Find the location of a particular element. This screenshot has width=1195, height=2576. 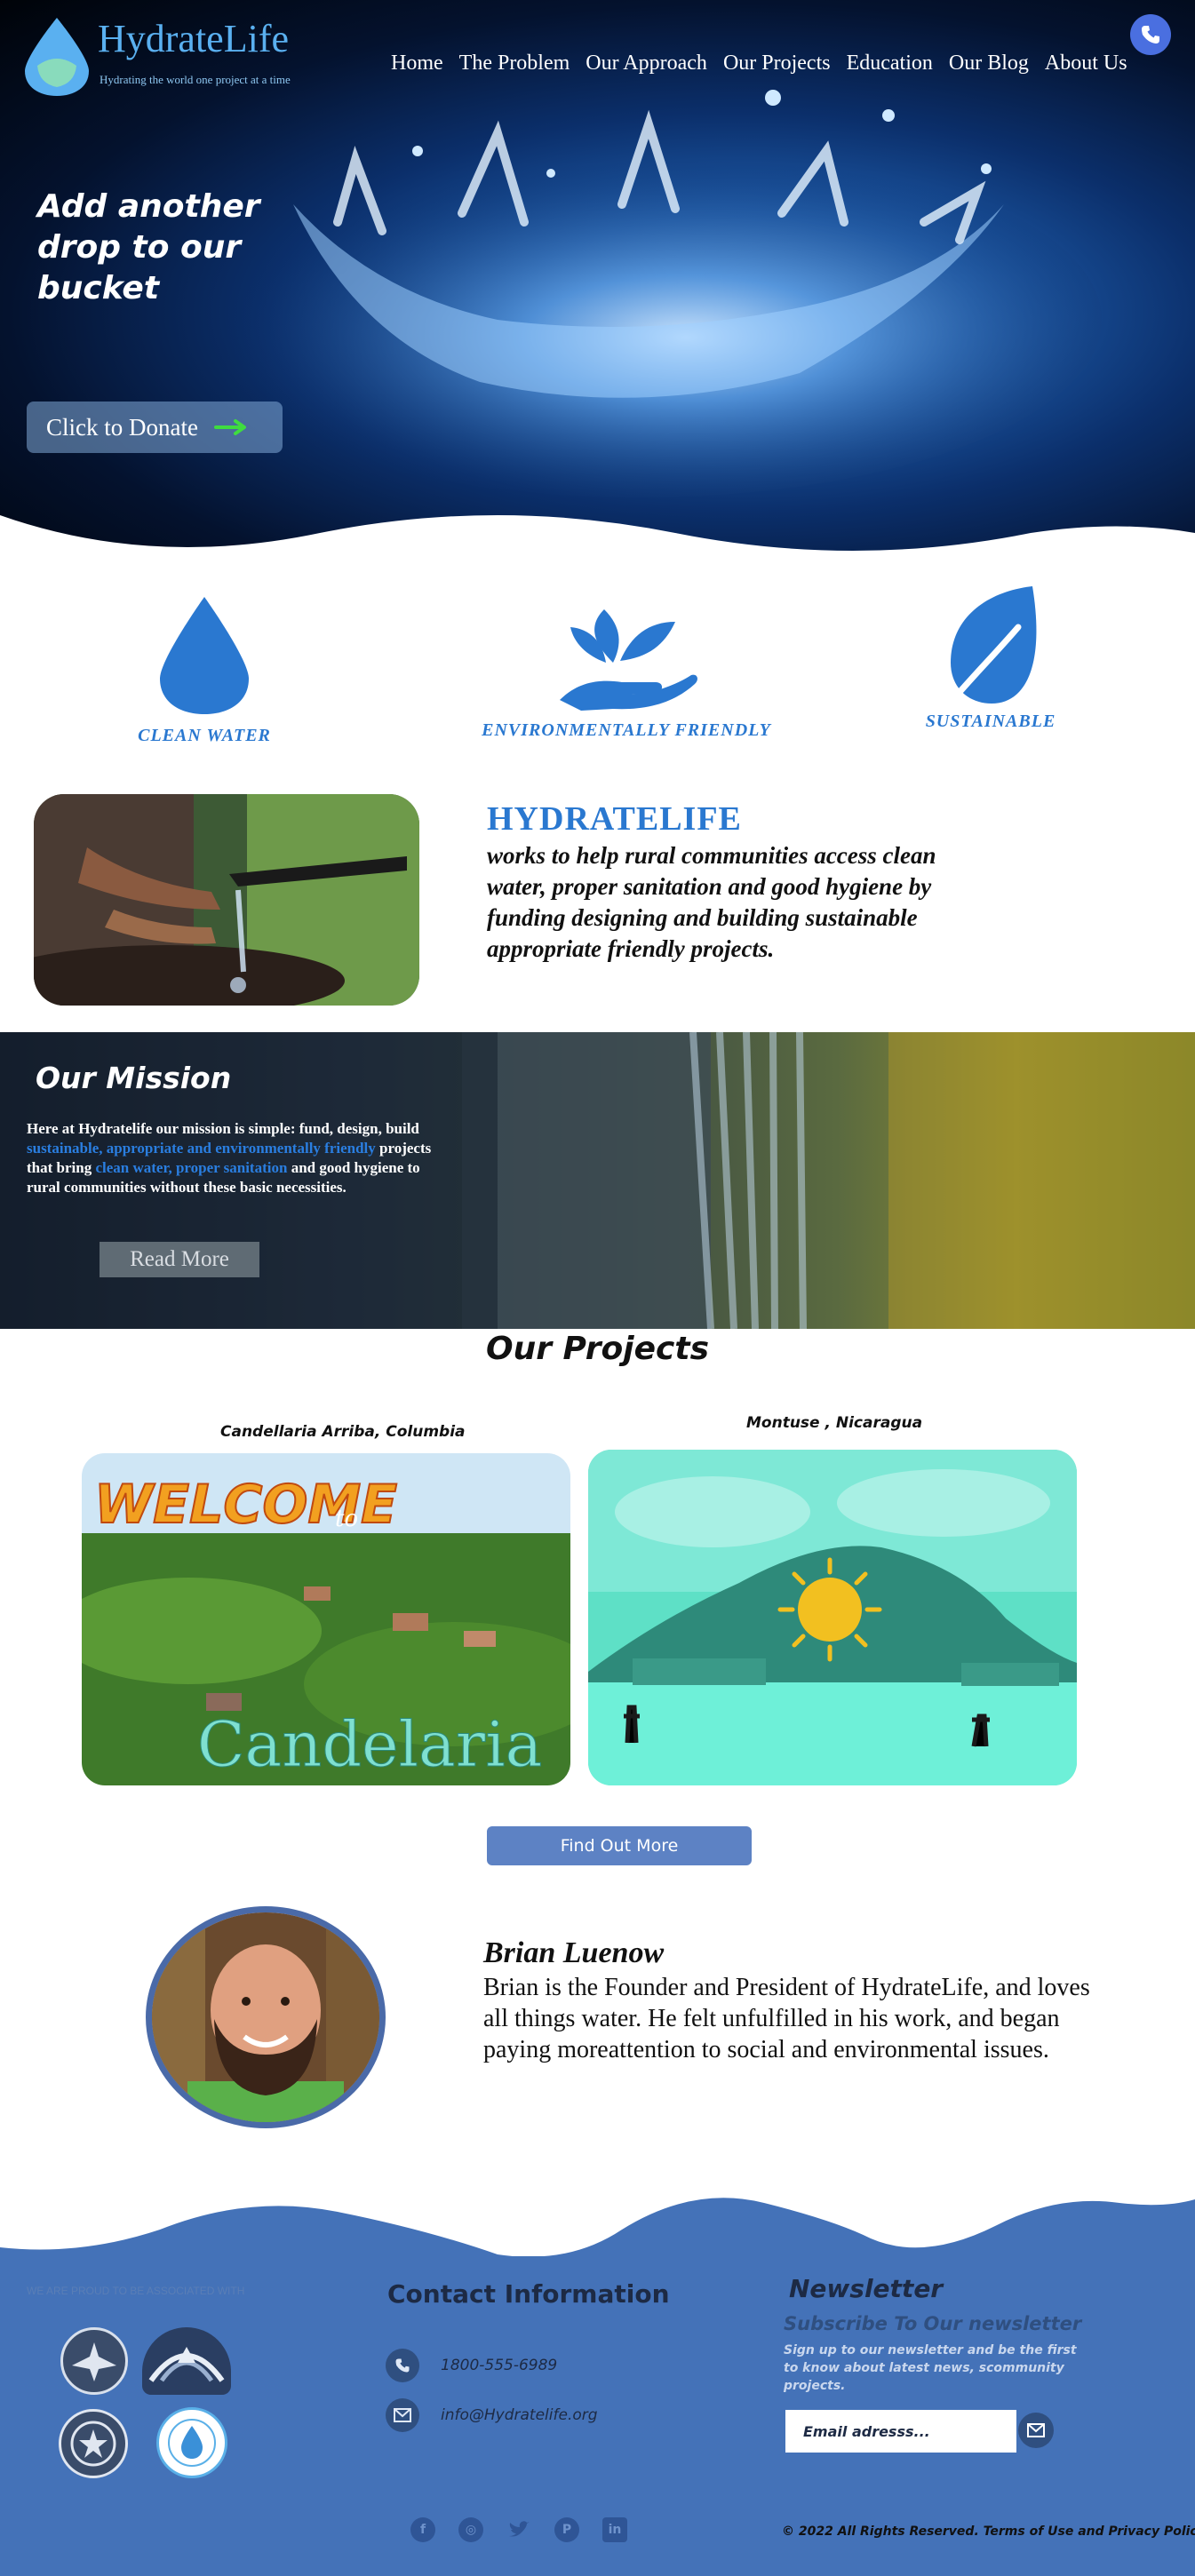

nav-the-problem: The Problem is located at coordinates (514, 64).